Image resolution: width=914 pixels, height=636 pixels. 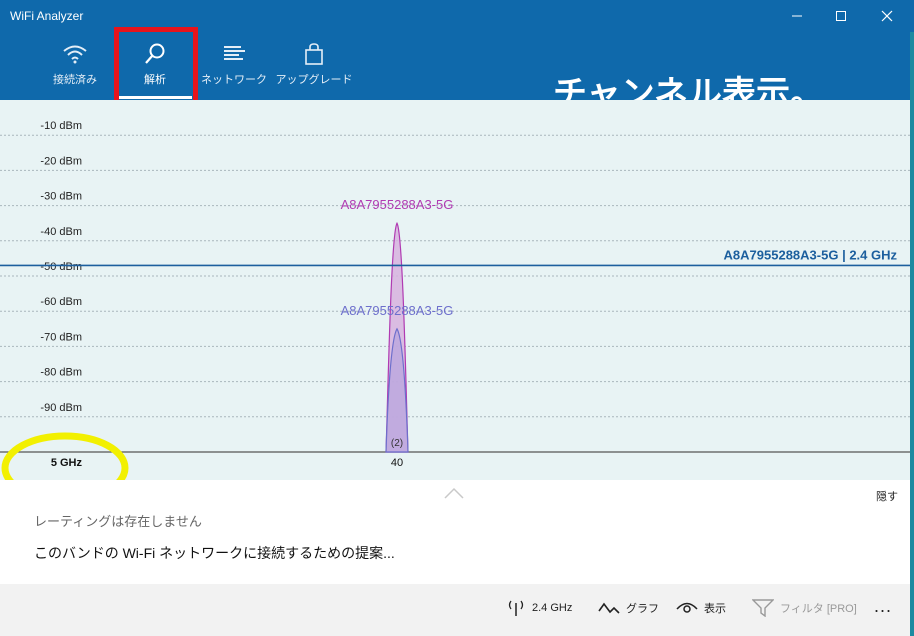 I want to click on app-title: WiFi Analyzer, so click(x=47, y=16).